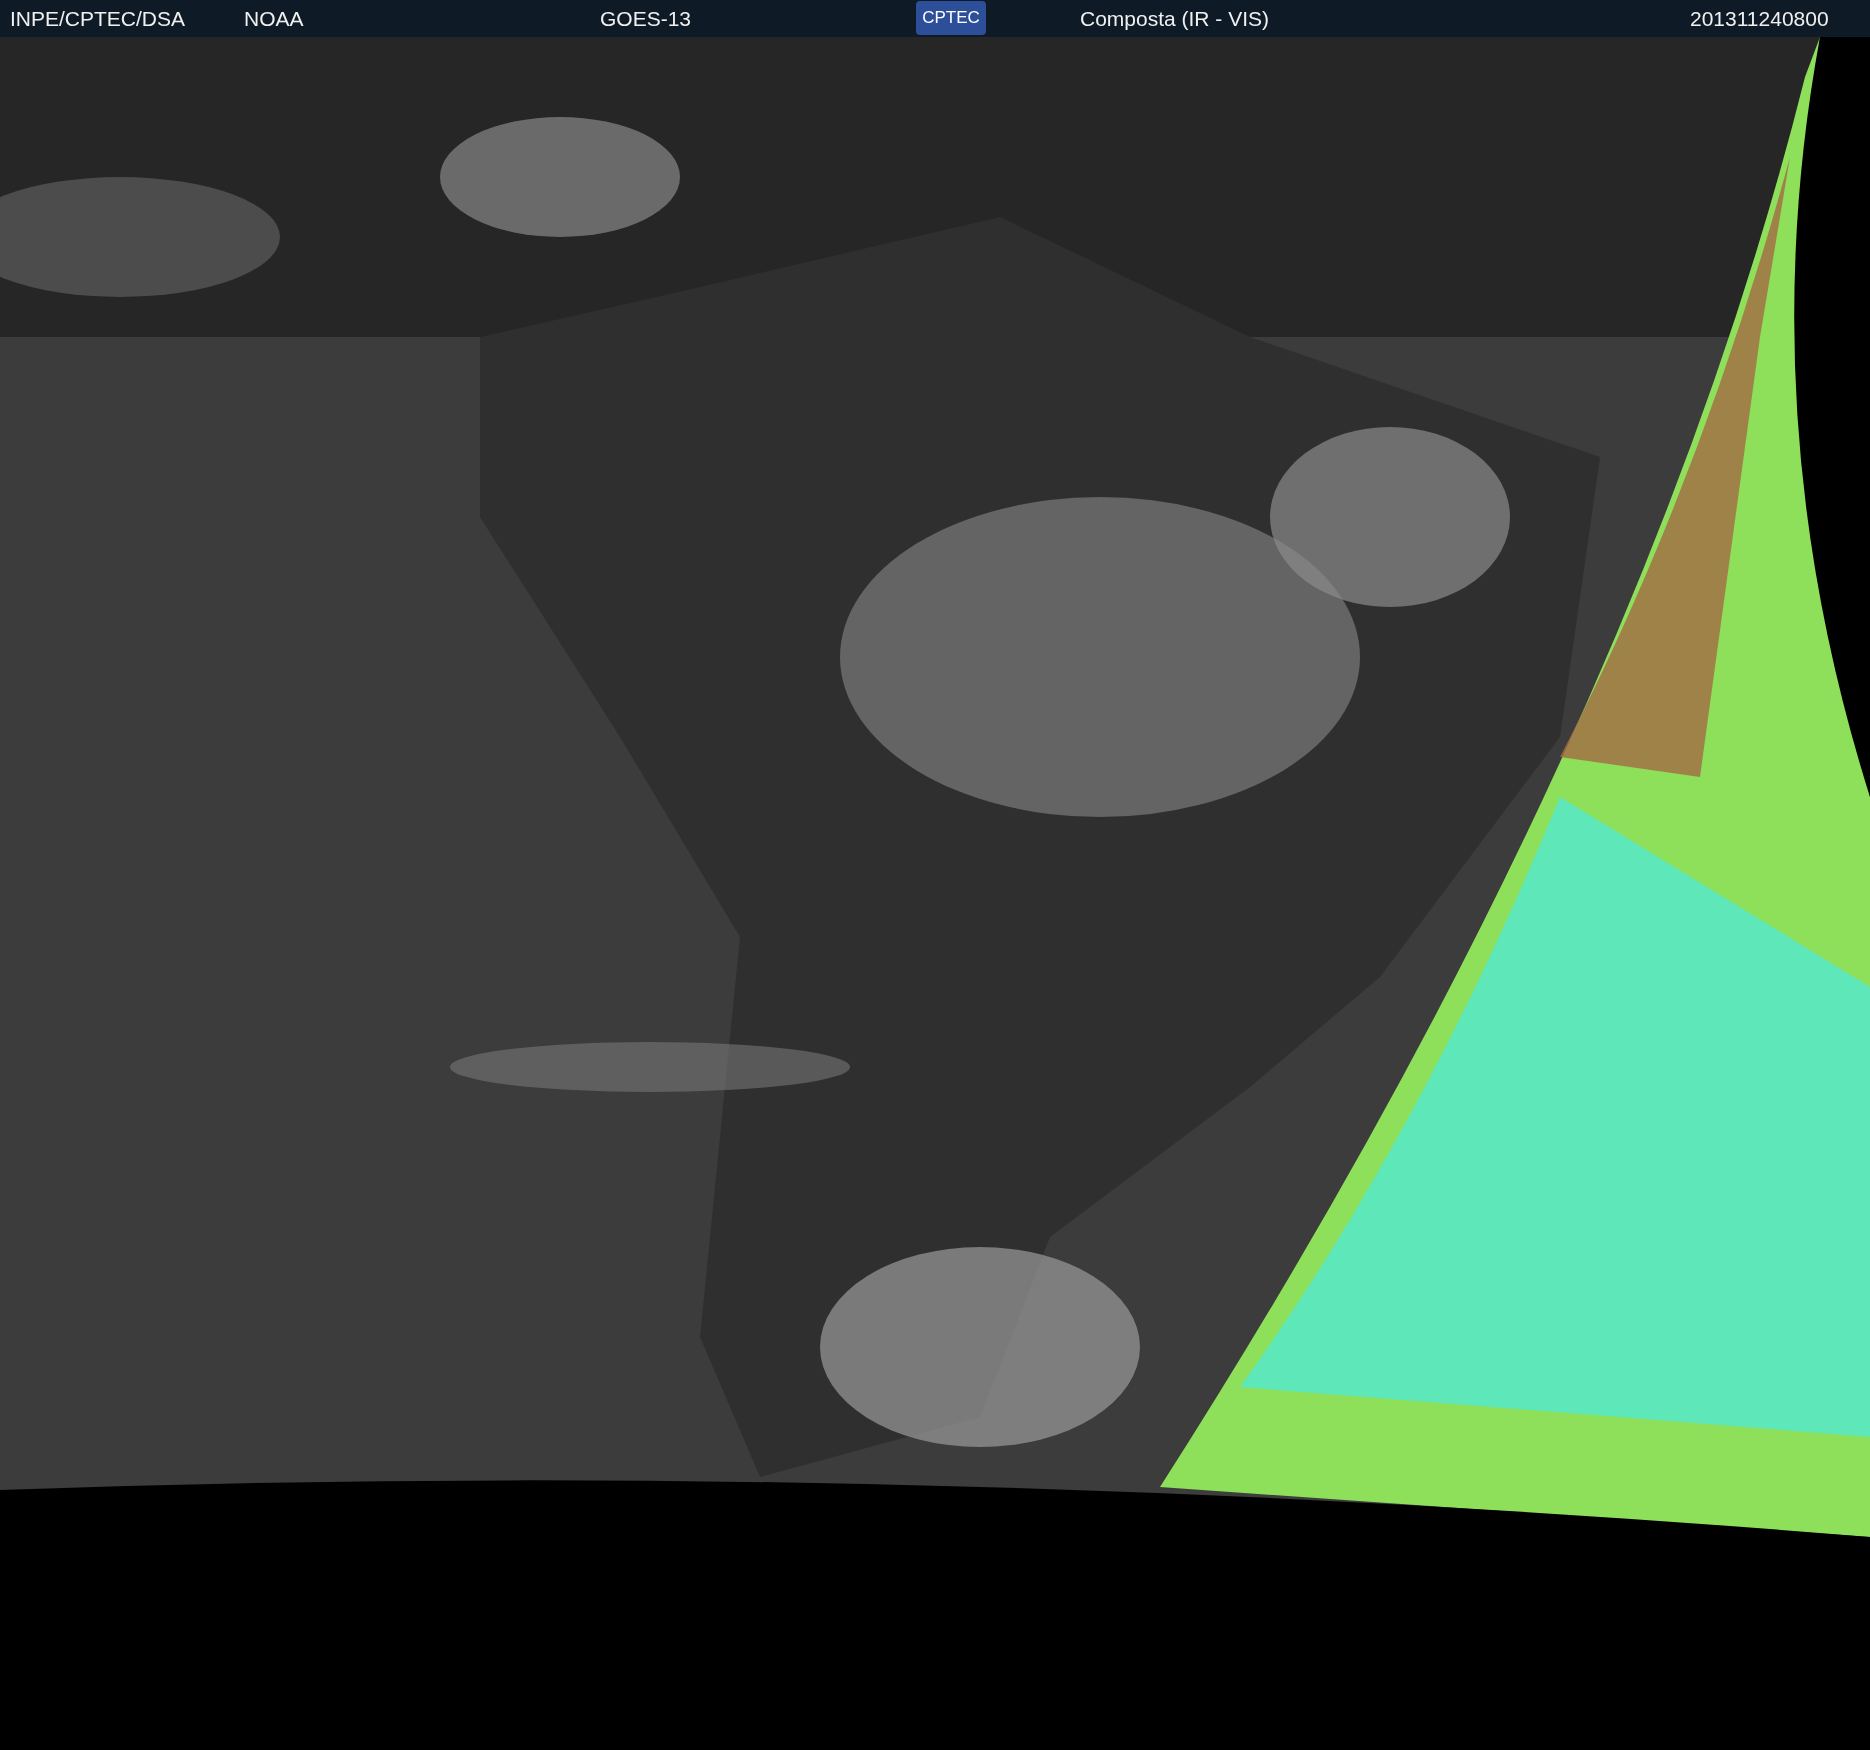 This screenshot has height=1750, width=1870. Describe the element at coordinates (274, 18) in the screenshot. I see `header-text: NOAA` at that location.